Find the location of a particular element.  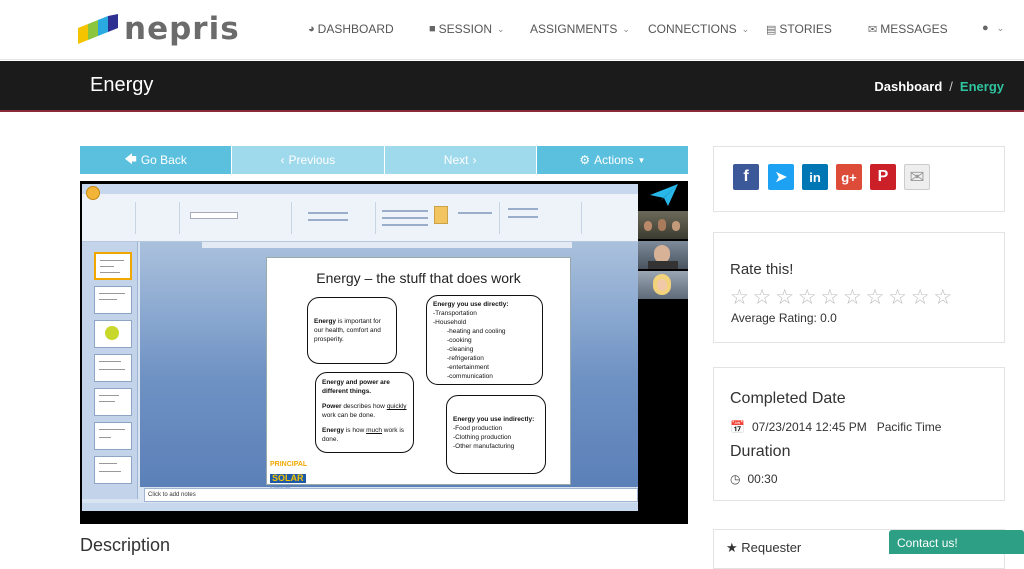

next-label: Next is located at coordinates (456, 160).